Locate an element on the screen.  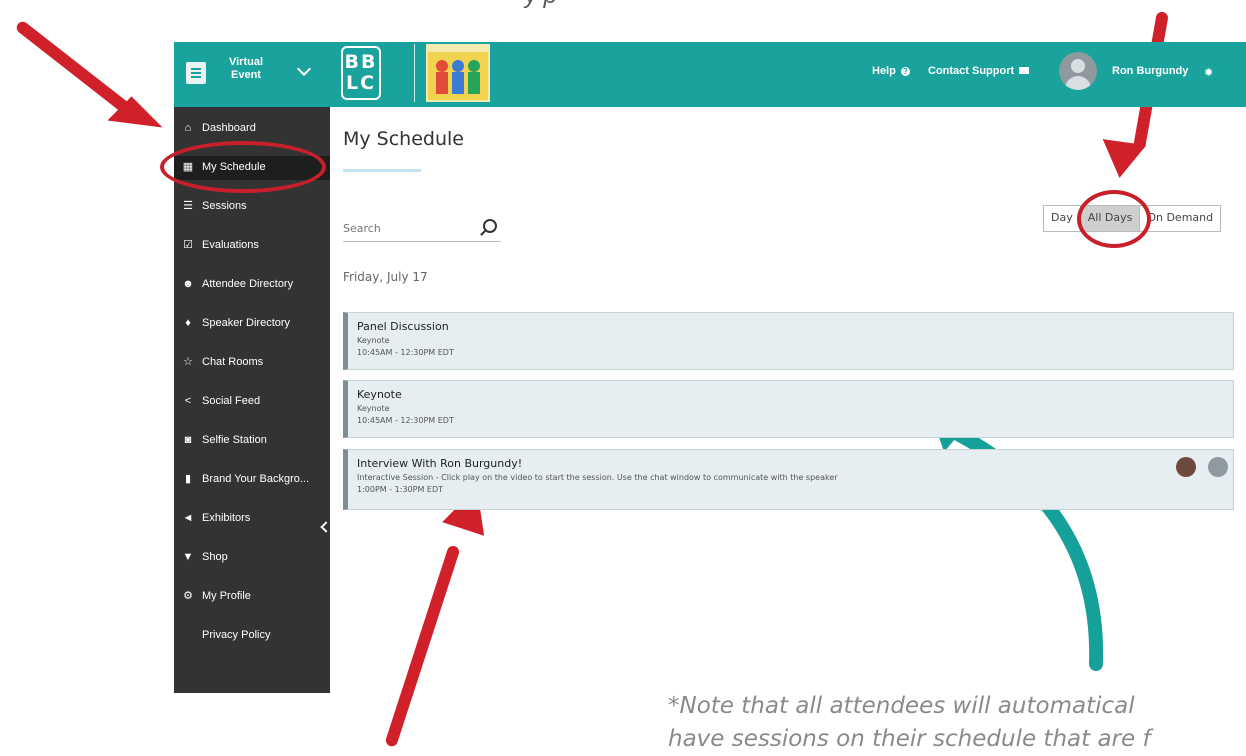
view-on-demand-button: On Demand is located at coordinates (1179, 218).